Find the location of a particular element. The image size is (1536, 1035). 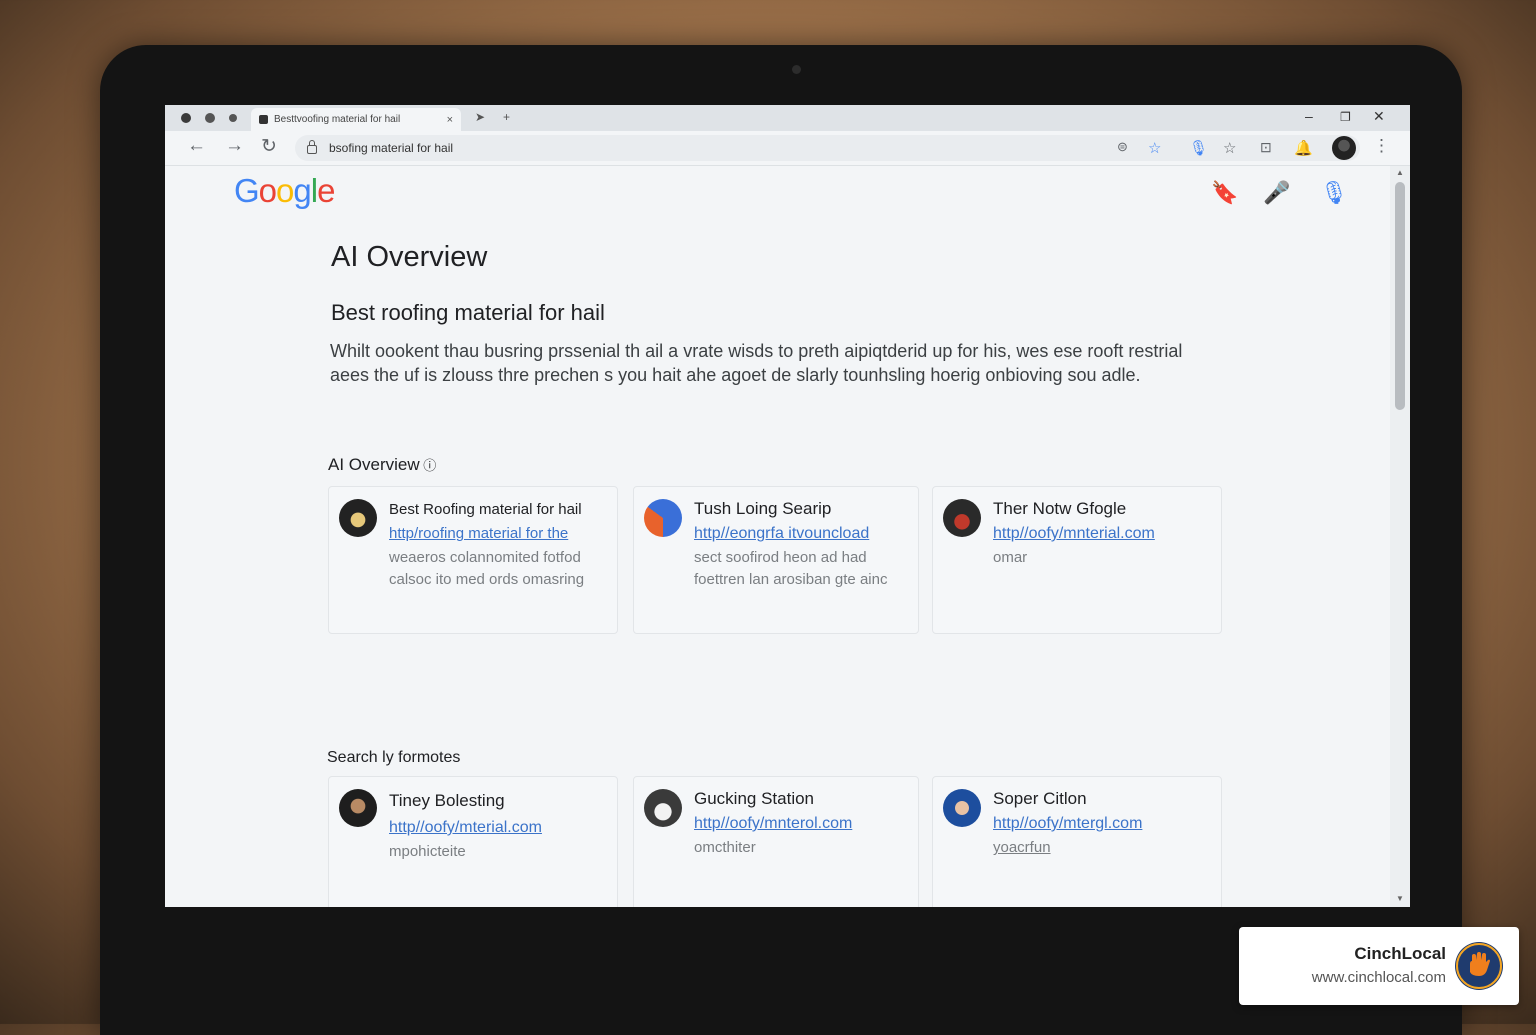

bookmark-star-icon: ☆ is located at coordinates (1154, 148).